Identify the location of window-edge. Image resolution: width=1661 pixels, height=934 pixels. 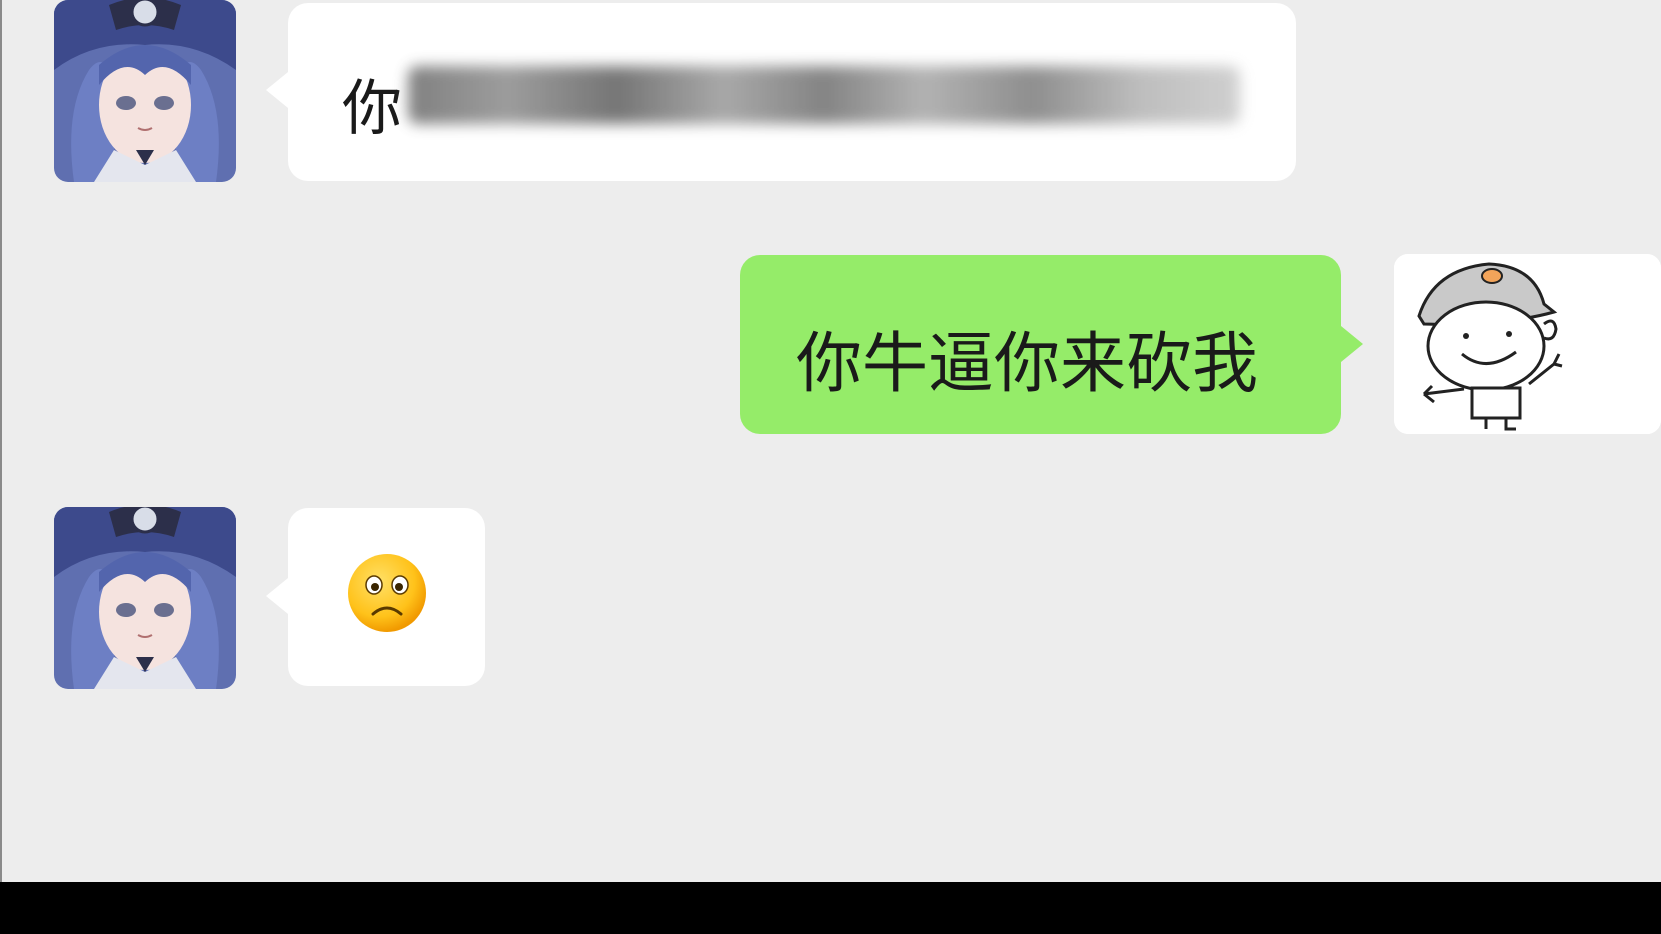
(1, 441).